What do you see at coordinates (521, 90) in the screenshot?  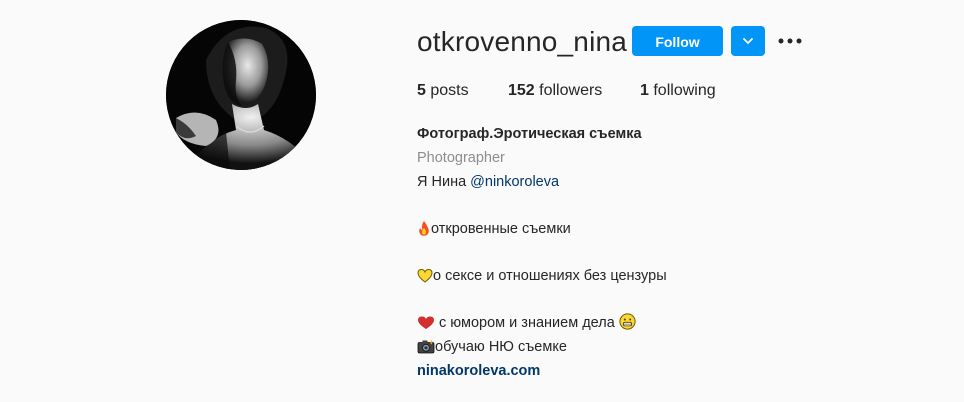 I see `followers-count: 152` at bounding box center [521, 90].